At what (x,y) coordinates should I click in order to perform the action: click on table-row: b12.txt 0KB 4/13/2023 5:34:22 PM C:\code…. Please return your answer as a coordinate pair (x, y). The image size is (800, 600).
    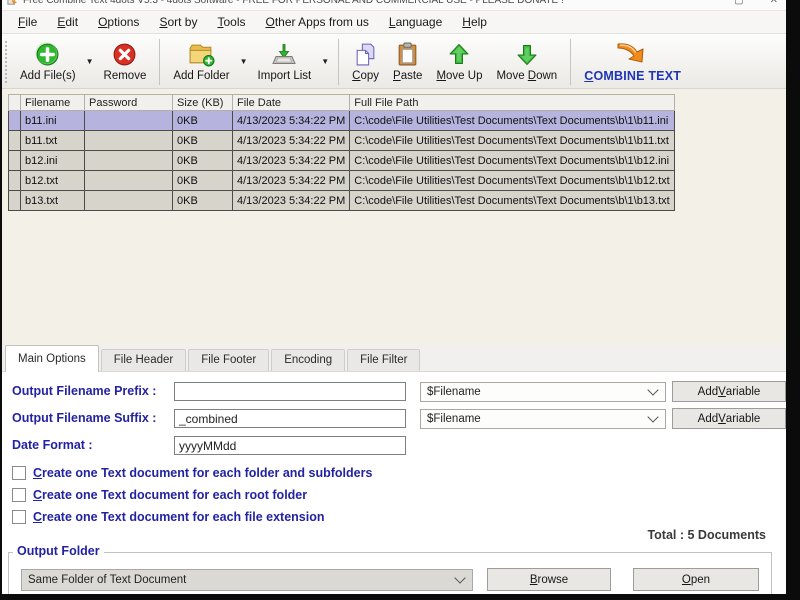
    Looking at the image, I should click on (341, 180).